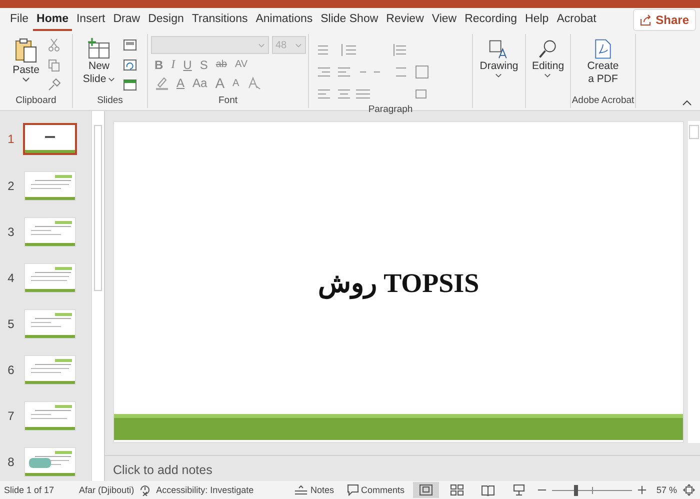 The height and width of the screenshot is (499, 700). Describe the element at coordinates (145, 490) in the screenshot. I see `accessibility-icon` at that location.